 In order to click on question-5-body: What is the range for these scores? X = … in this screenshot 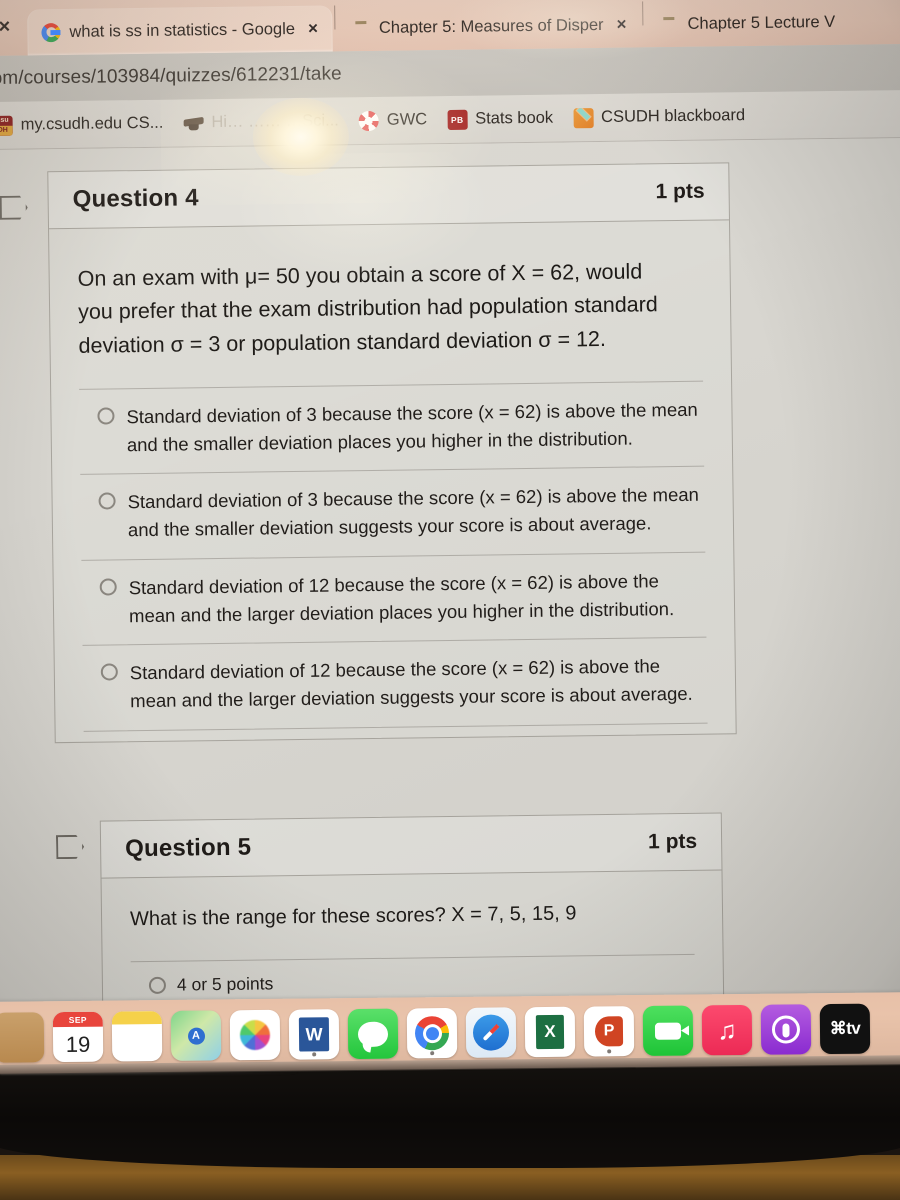, I will do `click(413, 940)`.